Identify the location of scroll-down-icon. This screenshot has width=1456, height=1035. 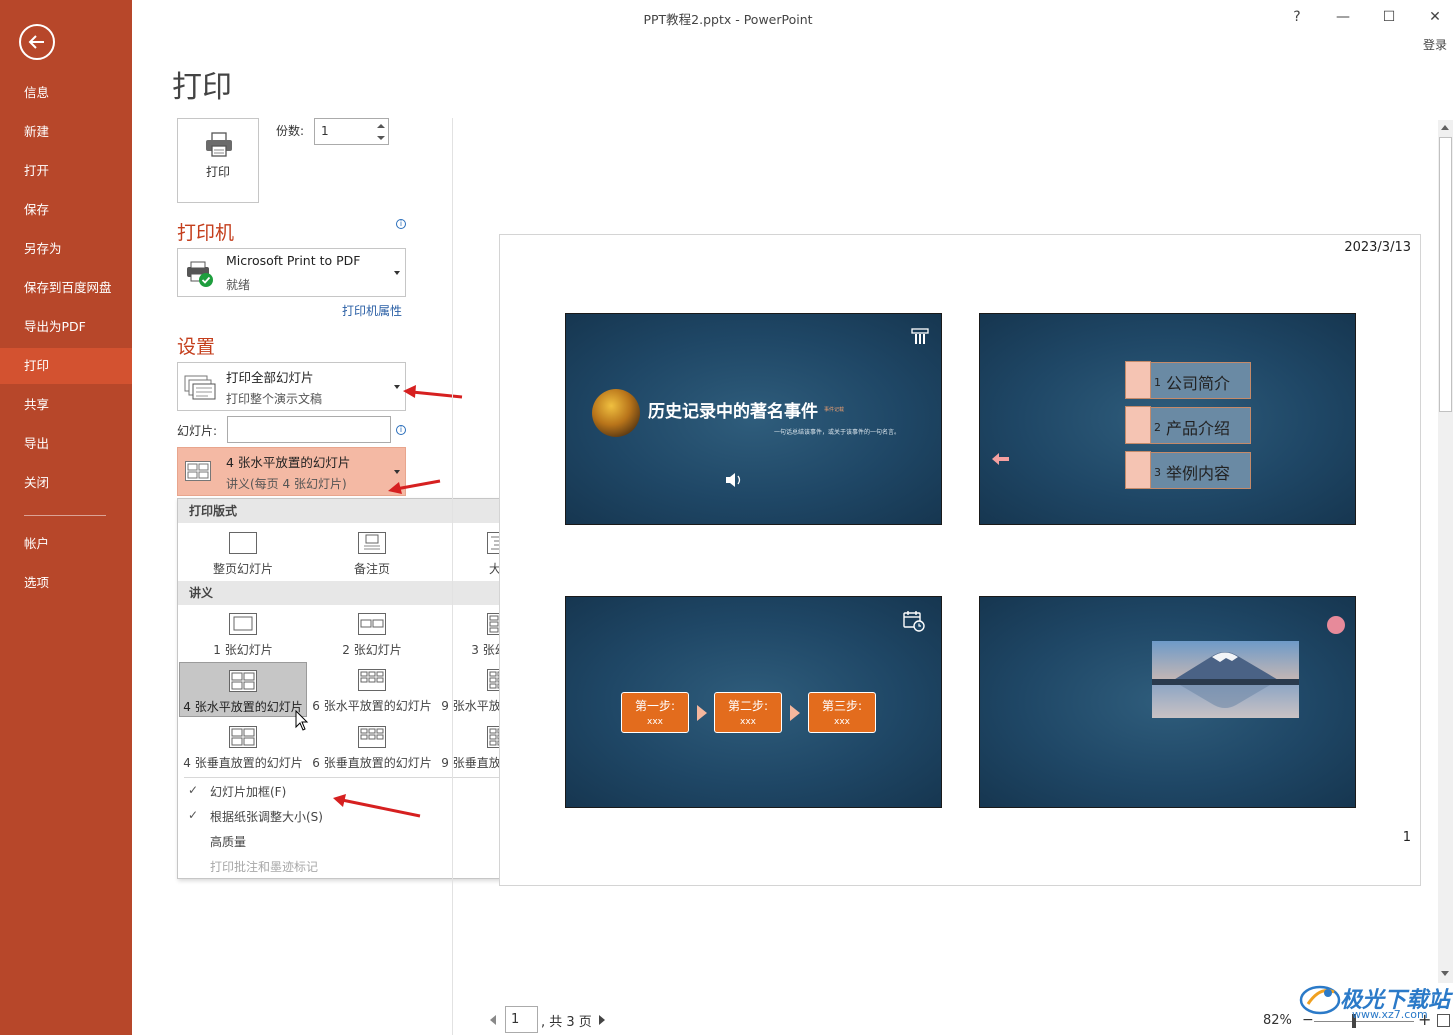
(1445, 973).